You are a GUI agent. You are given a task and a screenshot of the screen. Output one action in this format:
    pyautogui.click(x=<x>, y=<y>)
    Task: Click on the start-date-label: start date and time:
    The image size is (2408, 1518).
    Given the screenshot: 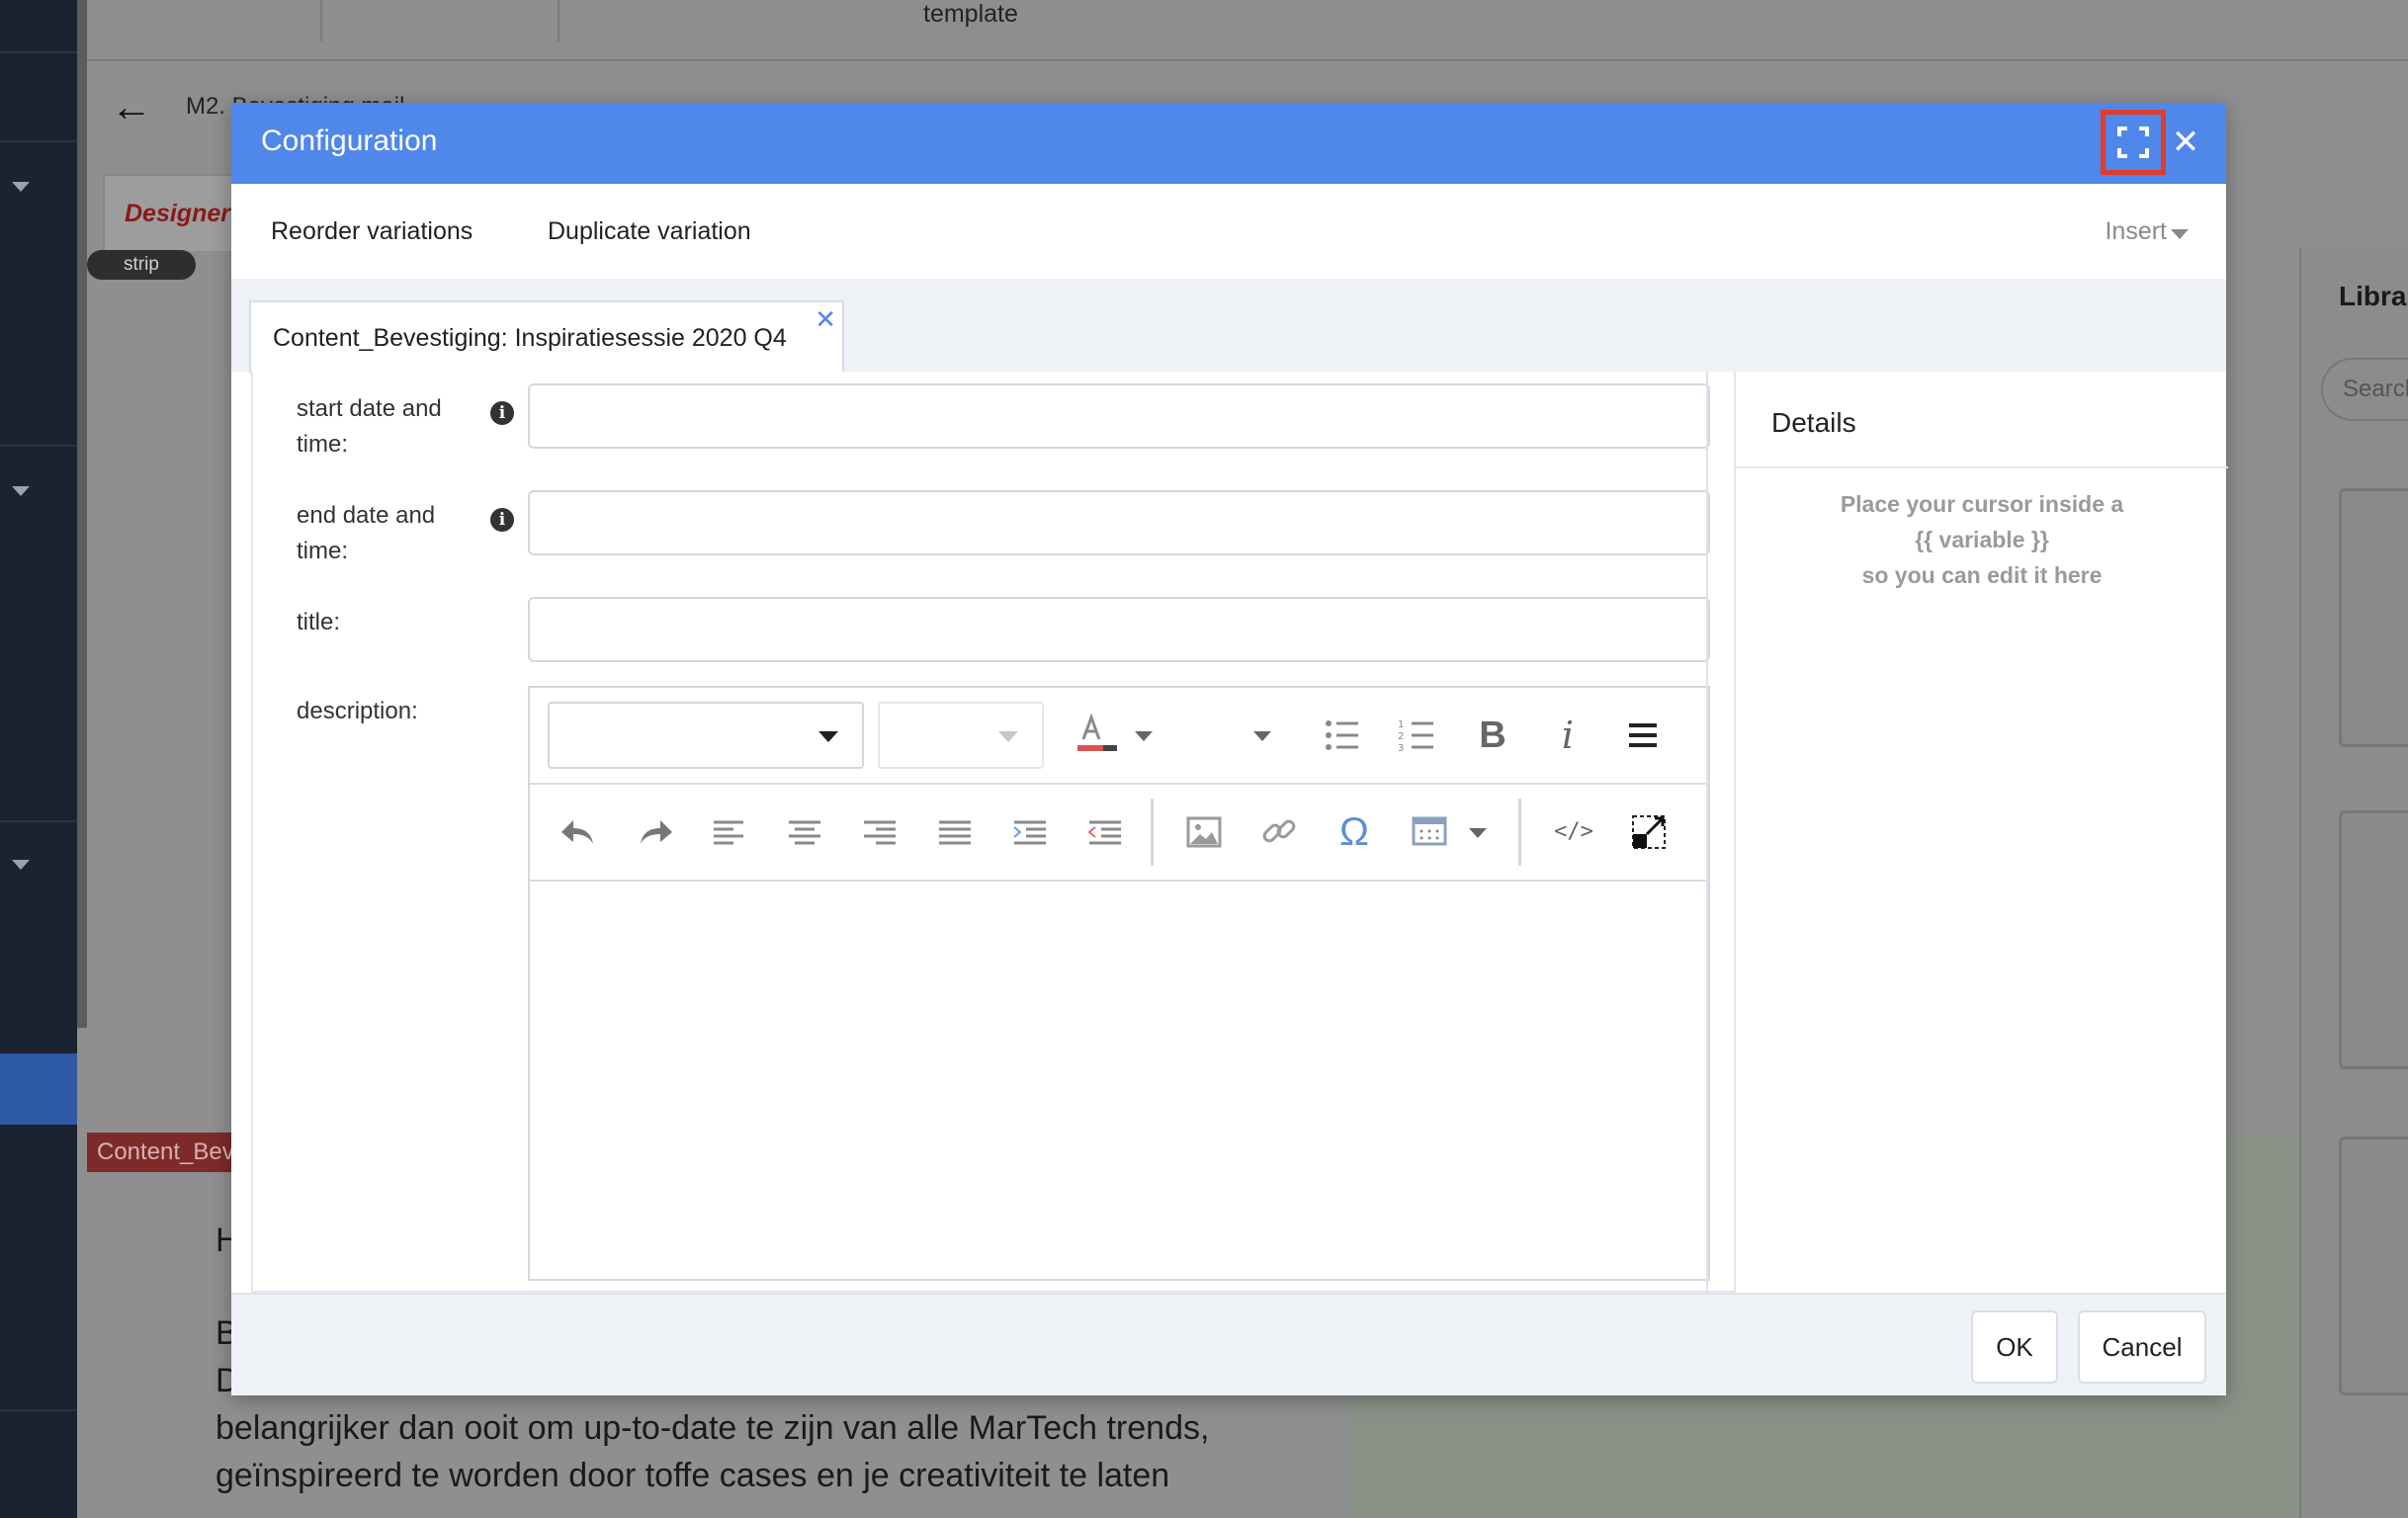 What is the action you would take?
    pyautogui.click(x=369, y=426)
    